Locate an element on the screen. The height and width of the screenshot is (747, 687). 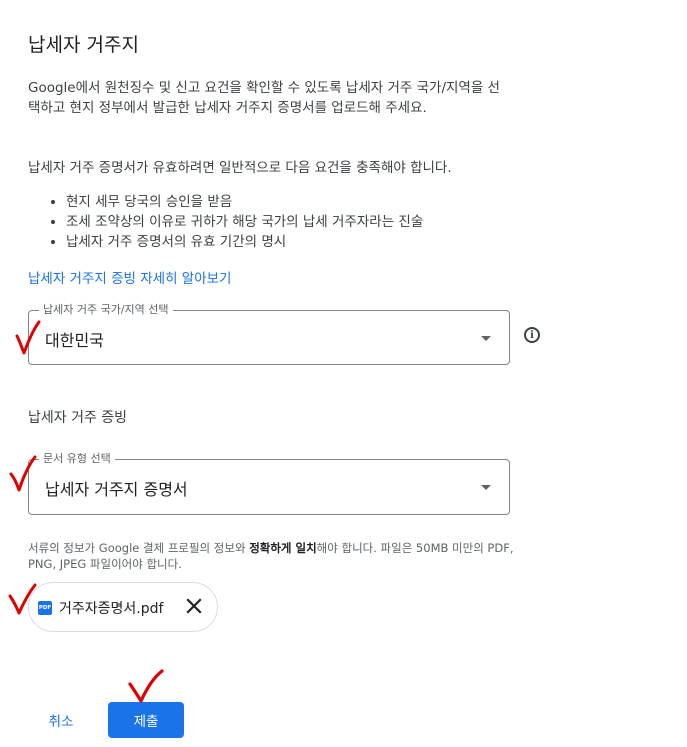
proof-section-title: 납세자 거주 증빙 is located at coordinates (78, 418).